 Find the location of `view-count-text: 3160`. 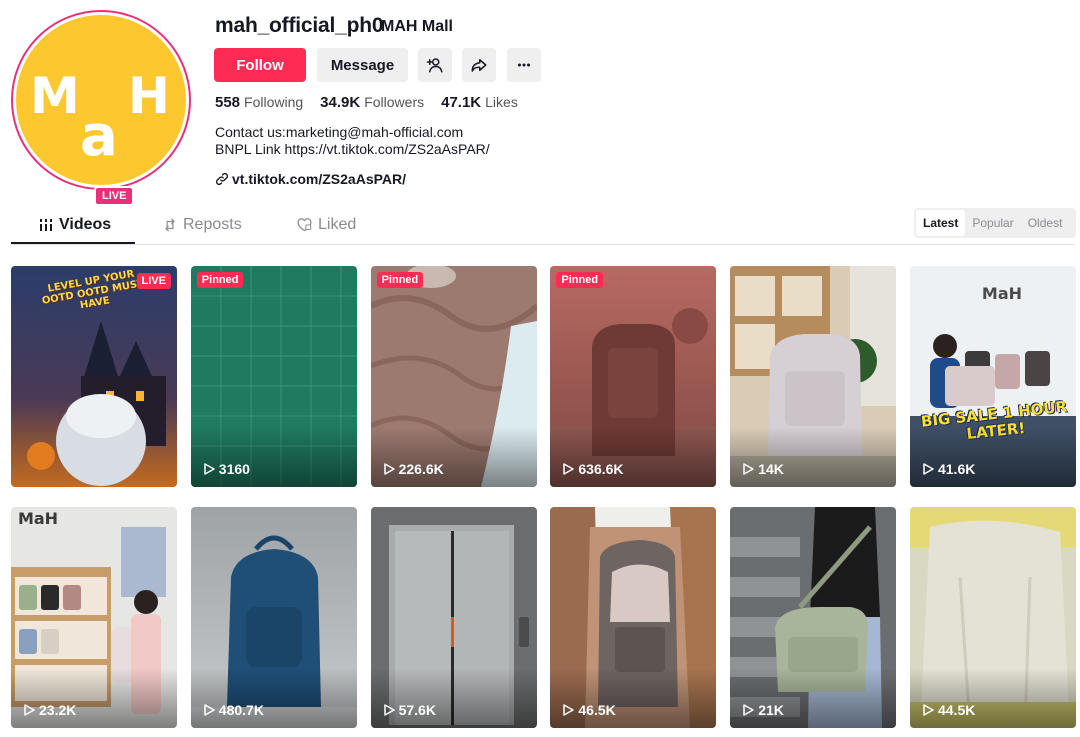

view-count-text: 3160 is located at coordinates (234, 469).